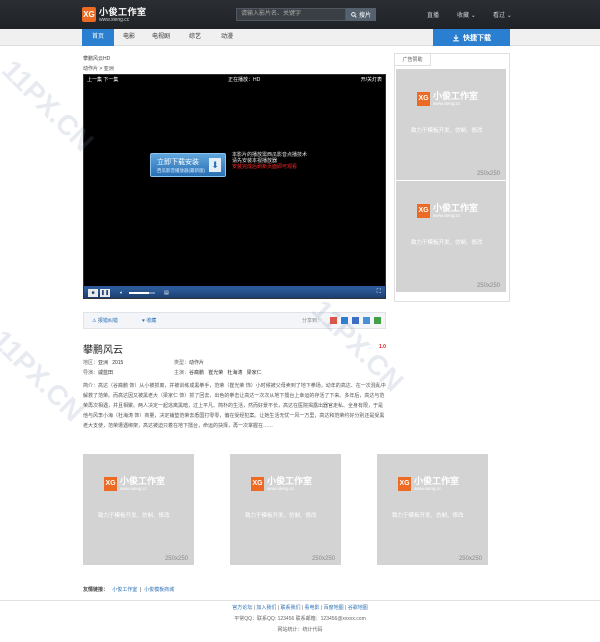 This screenshot has width=600, height=642. What do you see at coordinates (300, 630) in the screenshot?
I see `footer-stats: 网站统计：统计代码` at bounding box center [300, 630].